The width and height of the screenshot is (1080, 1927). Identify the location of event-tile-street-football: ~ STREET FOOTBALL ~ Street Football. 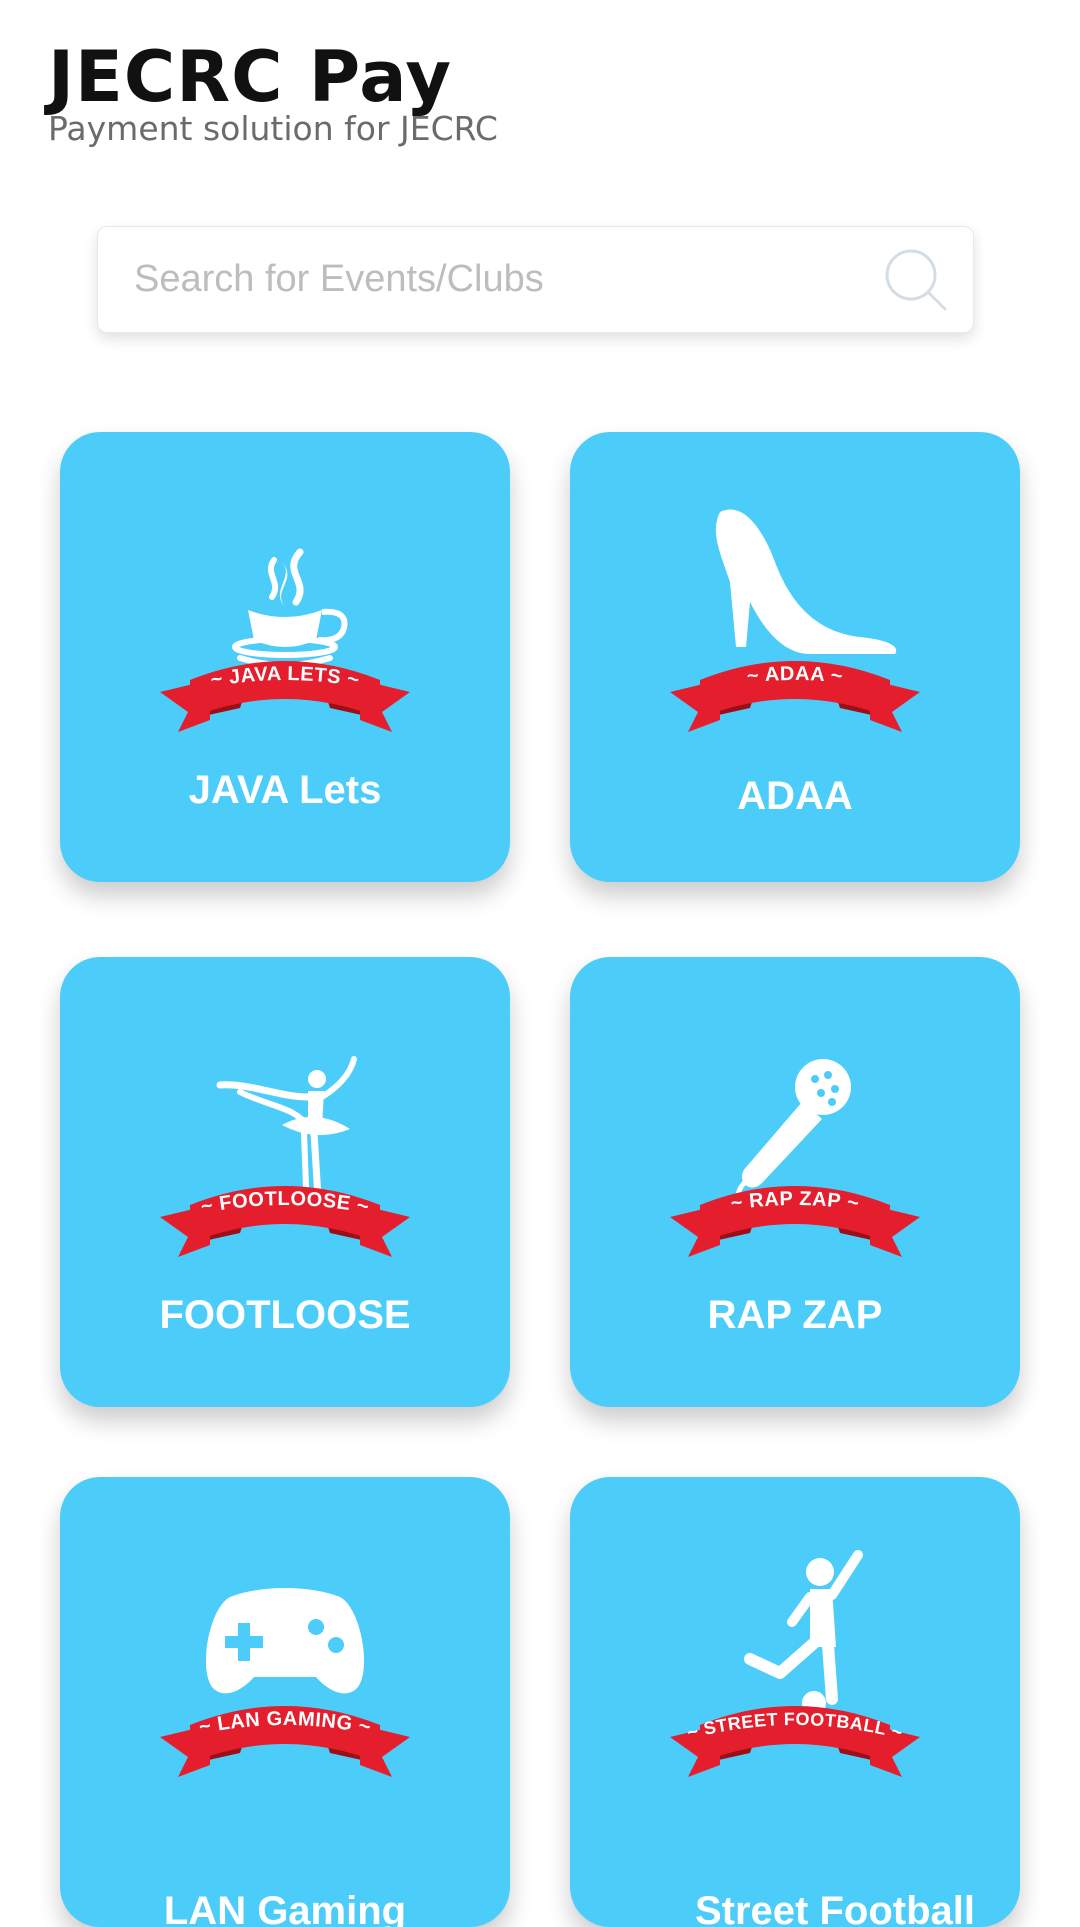
(795, 1702).